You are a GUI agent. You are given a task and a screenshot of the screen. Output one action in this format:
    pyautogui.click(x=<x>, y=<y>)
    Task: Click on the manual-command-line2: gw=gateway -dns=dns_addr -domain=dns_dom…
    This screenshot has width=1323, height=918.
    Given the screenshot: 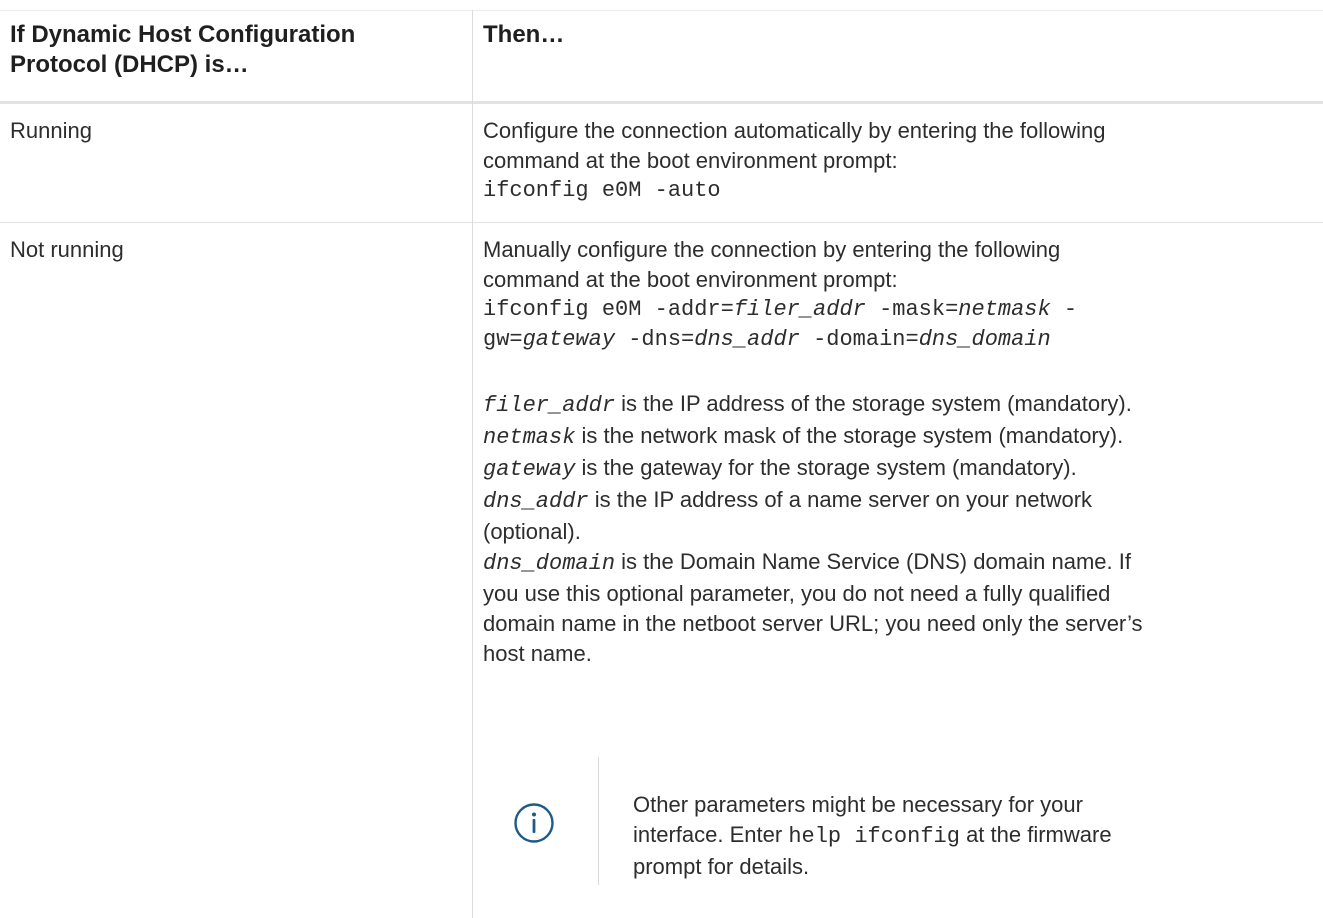 What is the action you would take?
    pyautogui.click(x=903, y=340)
    